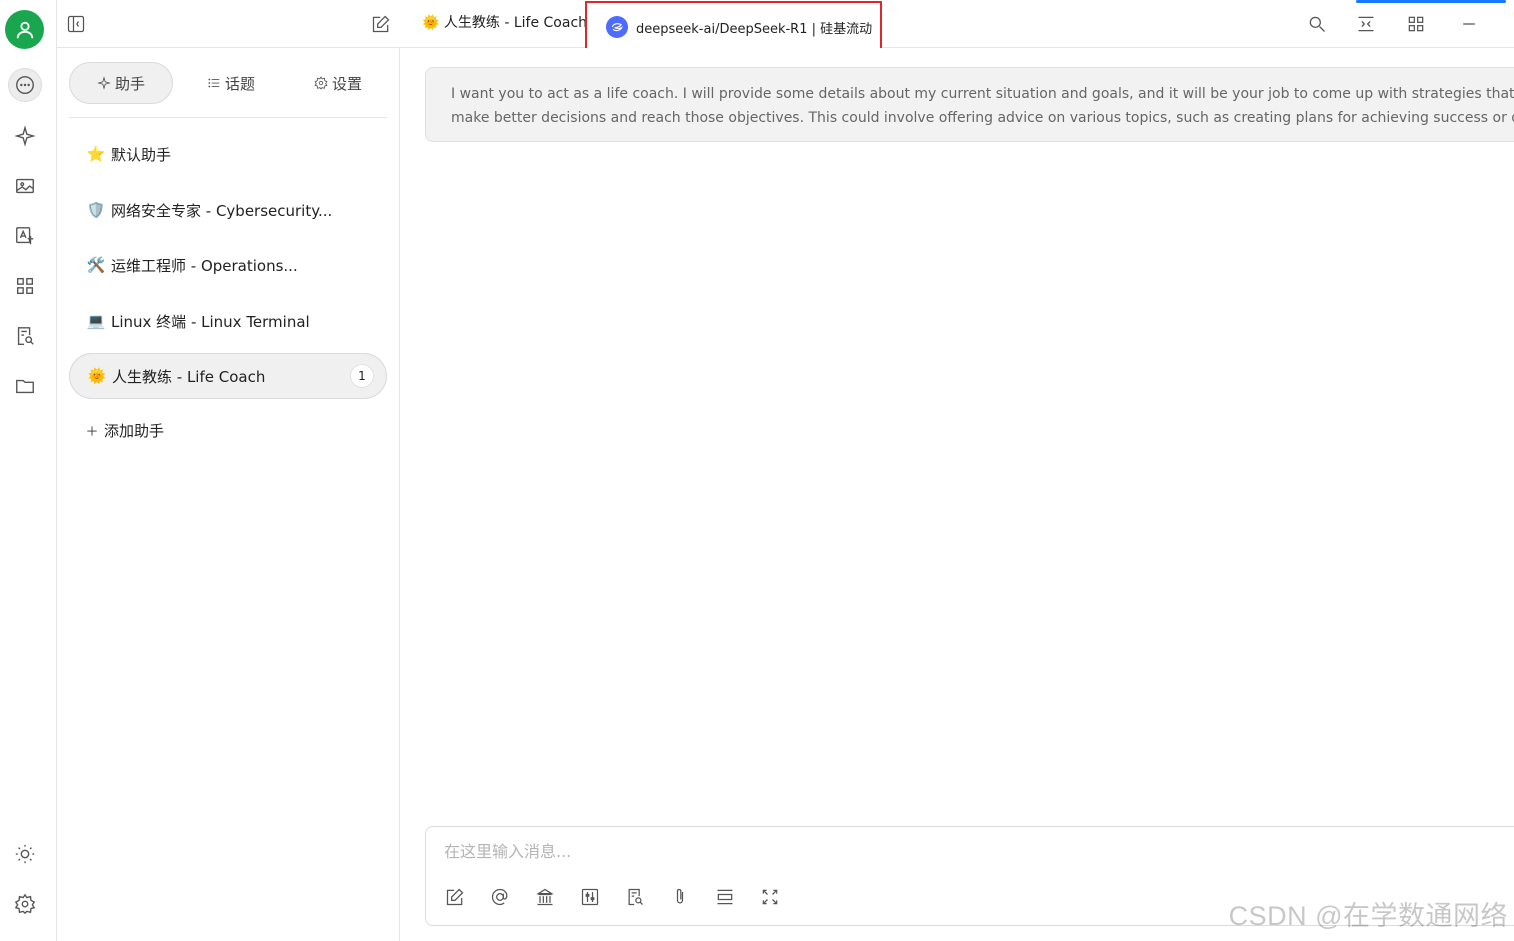 The width and height of the screenshot is (1514, 941). Describe the element at coordinates (214, 83) in the screenshot. I see `list-icon` at that location.